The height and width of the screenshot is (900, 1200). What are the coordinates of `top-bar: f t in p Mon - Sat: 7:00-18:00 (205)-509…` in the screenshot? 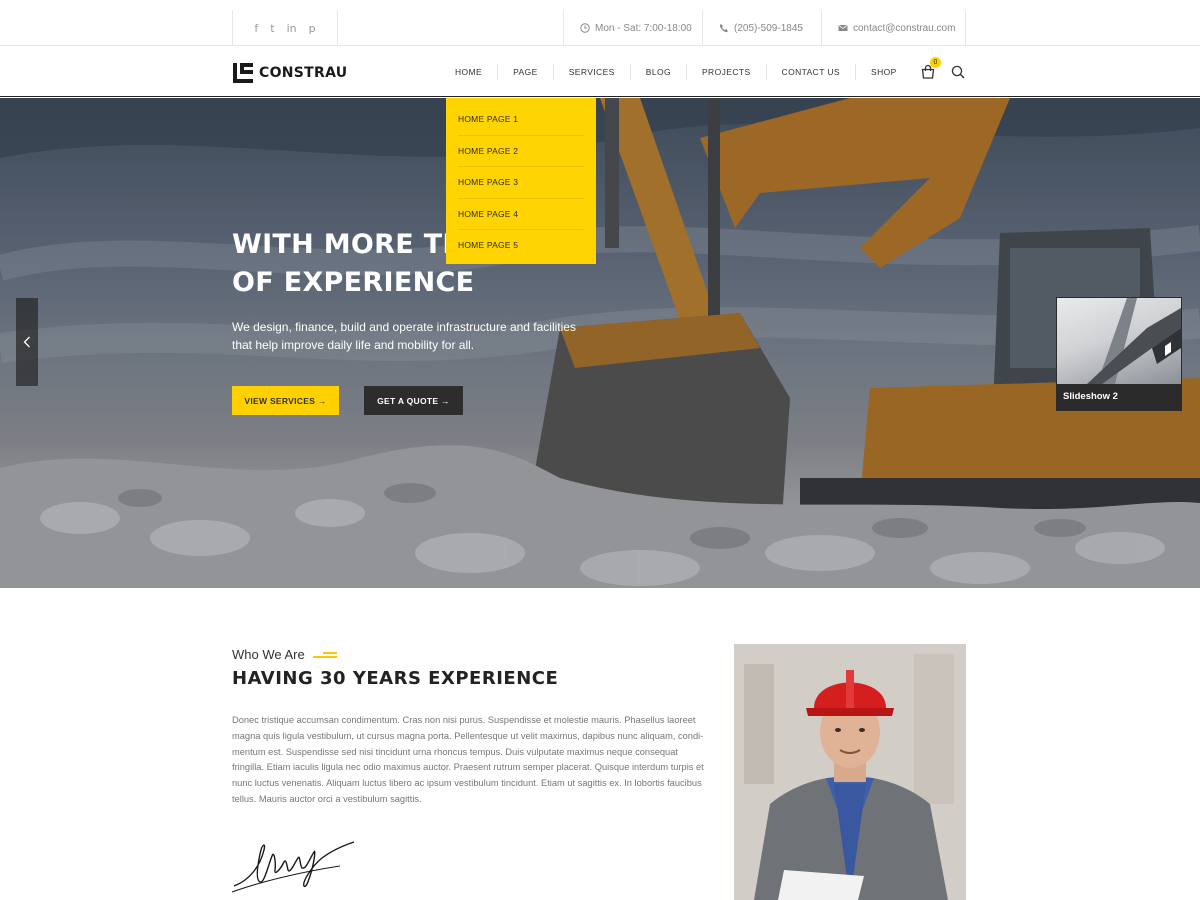 It's located at (600, 23).